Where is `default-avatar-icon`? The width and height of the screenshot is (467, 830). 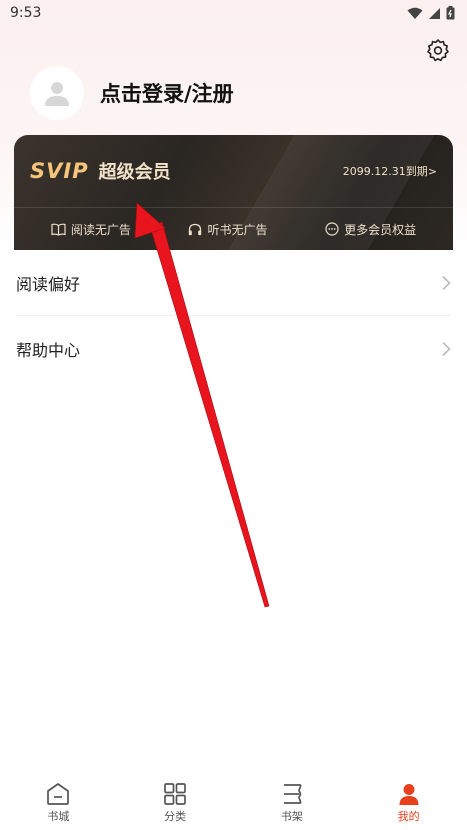
default-avatar-icon is located at coordinates (57, 94).